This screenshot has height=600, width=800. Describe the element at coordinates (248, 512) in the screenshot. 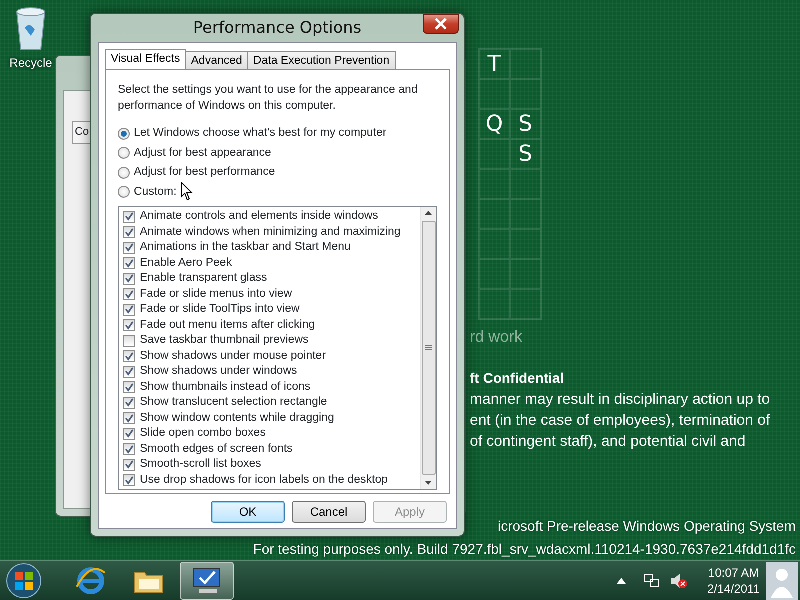

I see `dialog-button: OK` at that location.